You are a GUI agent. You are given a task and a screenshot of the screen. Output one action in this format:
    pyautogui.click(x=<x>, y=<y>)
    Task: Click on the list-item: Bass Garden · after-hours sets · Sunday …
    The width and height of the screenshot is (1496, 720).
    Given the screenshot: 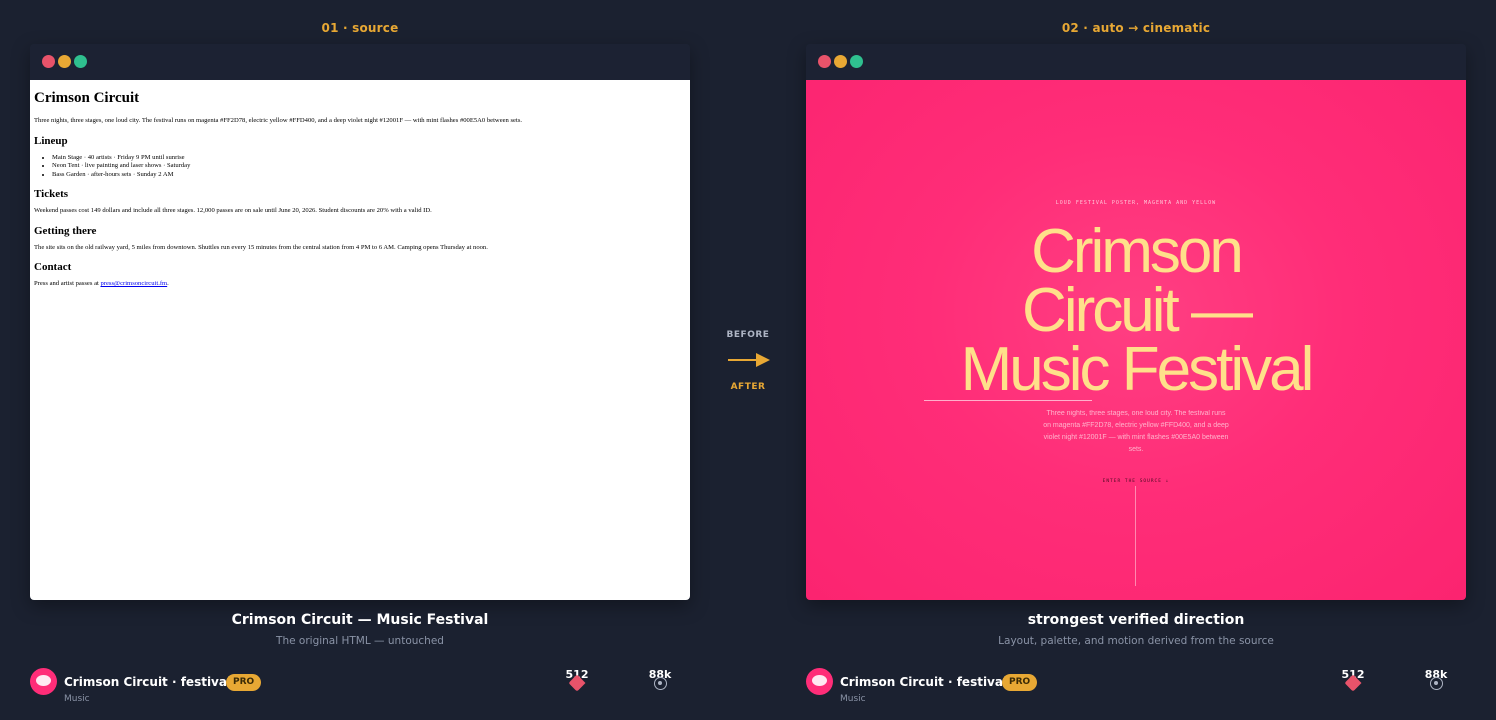 What is the action you would take?
    pyautogui.click(x=369, y=175)
    